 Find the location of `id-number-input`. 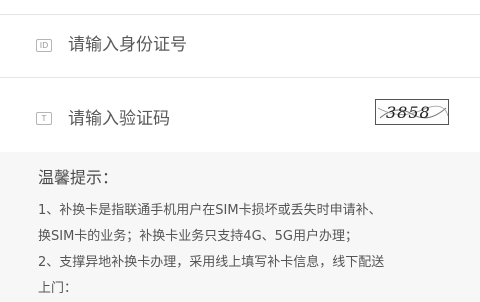

id-number-input is located at coordinates (213, 45).